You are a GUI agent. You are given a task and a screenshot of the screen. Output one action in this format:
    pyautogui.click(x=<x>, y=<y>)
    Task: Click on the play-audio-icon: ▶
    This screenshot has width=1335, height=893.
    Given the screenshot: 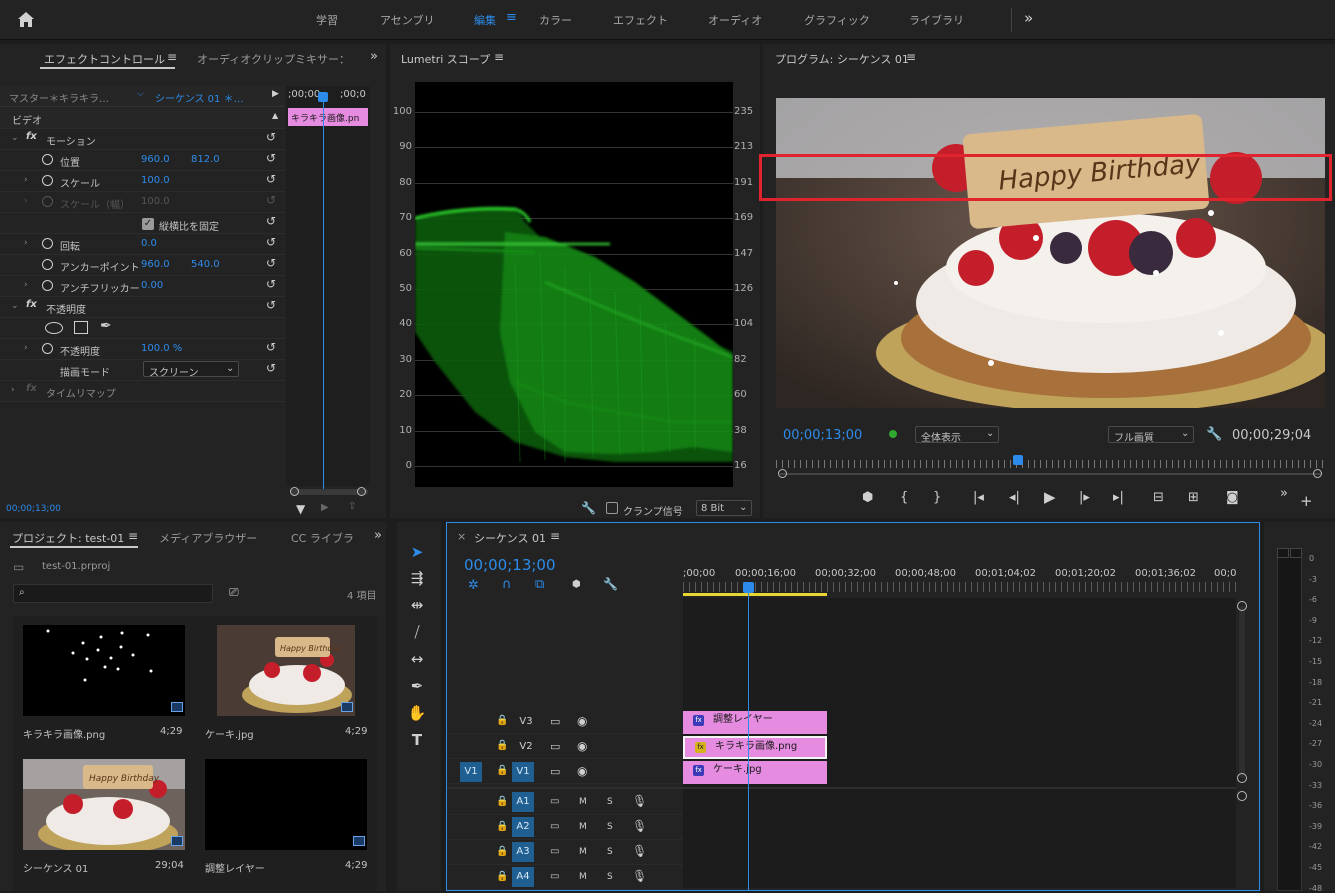 What is the action you would take?
    pyautogui.click(x=325, y=507)
    